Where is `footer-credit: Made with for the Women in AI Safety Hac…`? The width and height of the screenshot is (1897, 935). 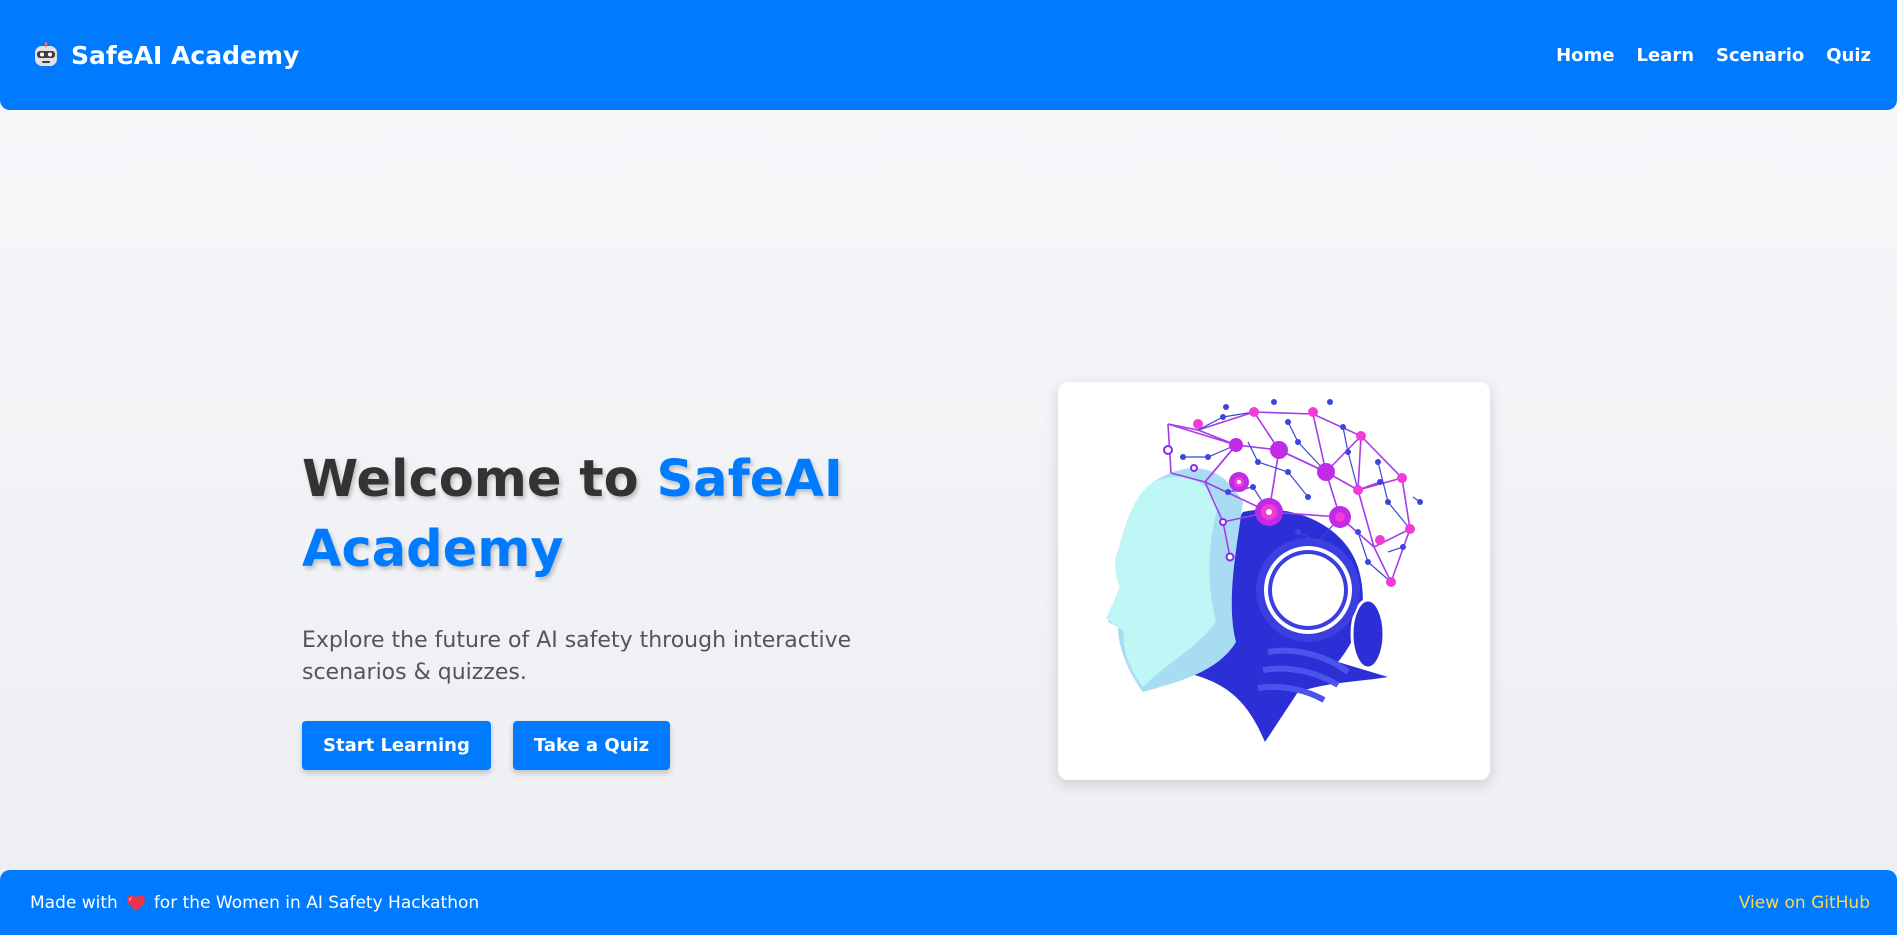
footer-credit: Made with for the Women in AI Safety Hac… is located at coordinates (254, 903).